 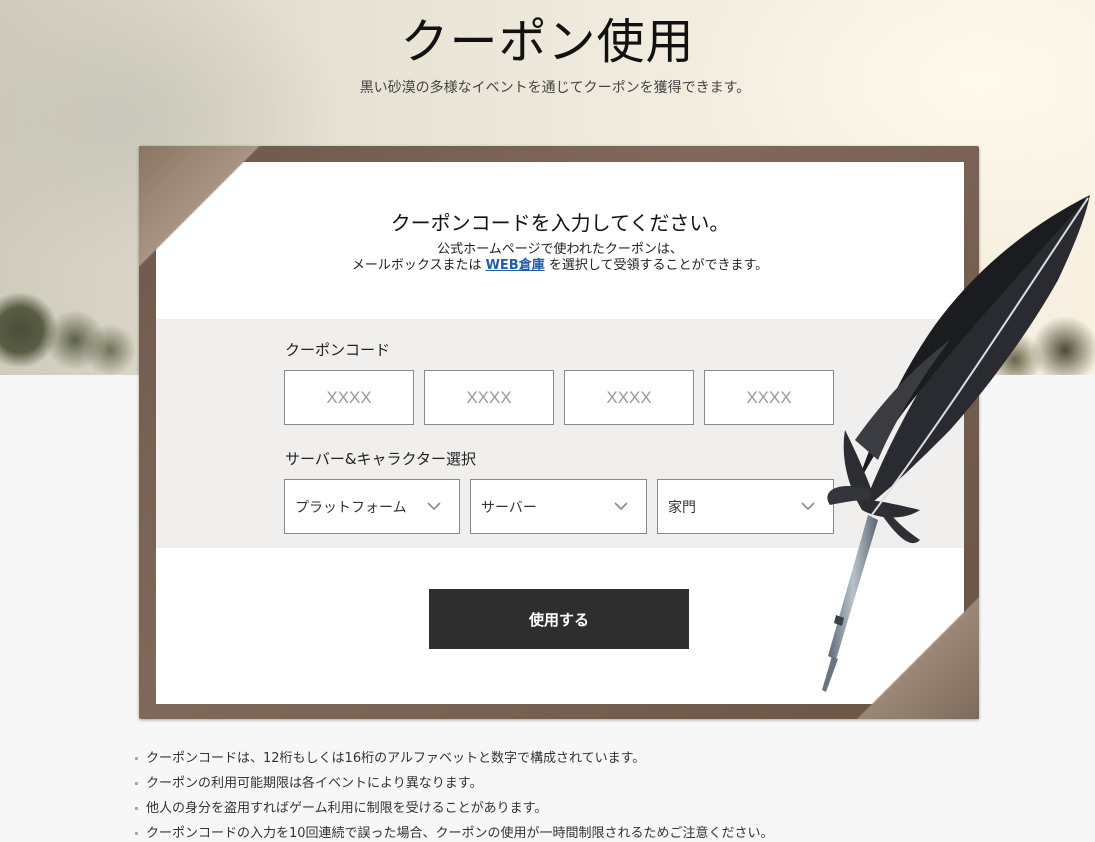 I want to click on use-coupon-button: 使用する, so click(x=559, y=619).